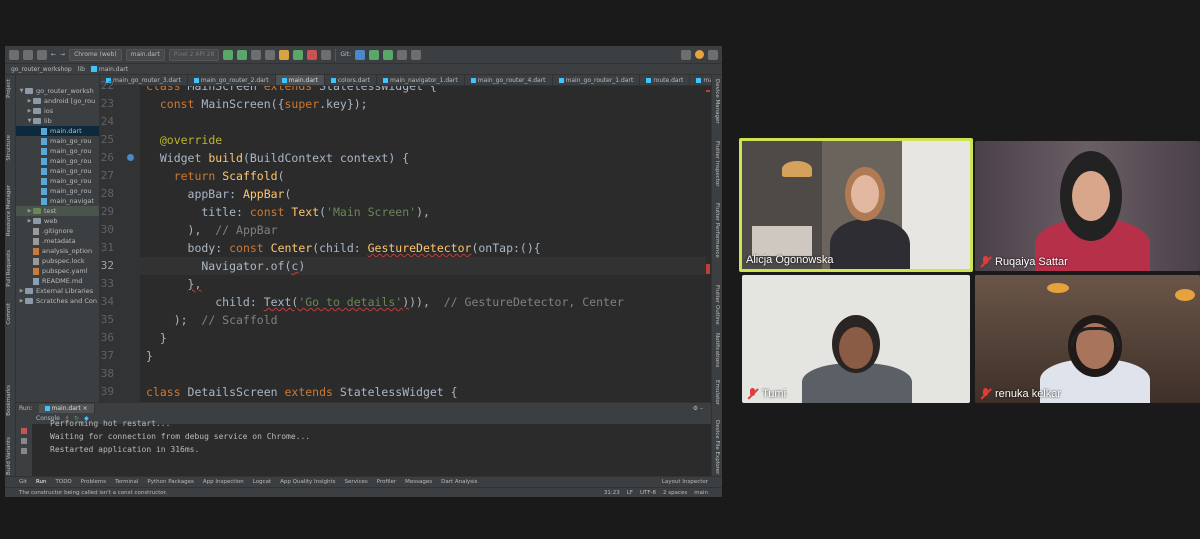  Describe the element at coordinates (57, 201) in the screenshot. I see `project-tree-item: main_navigat` at that location.